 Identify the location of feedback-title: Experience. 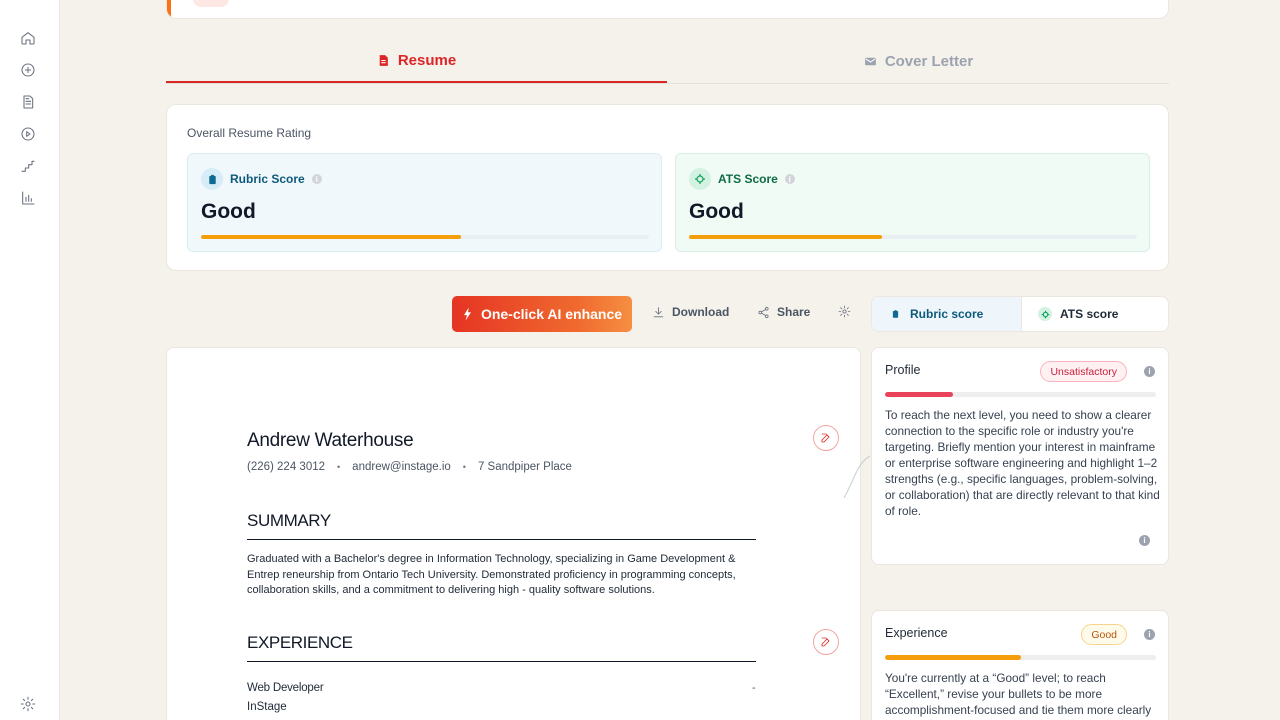
(916, 633).